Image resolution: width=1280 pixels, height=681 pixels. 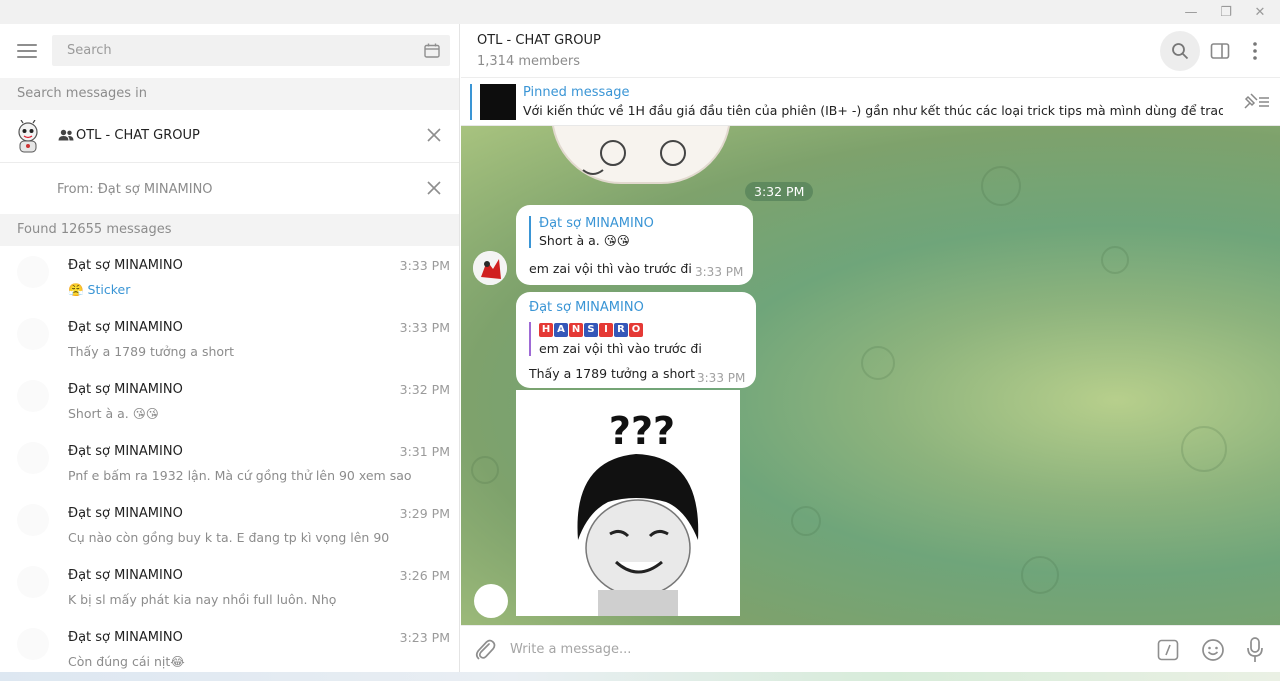 I want to click on window-titlebar: — ❐ ✕, so click(x=640, y=12).